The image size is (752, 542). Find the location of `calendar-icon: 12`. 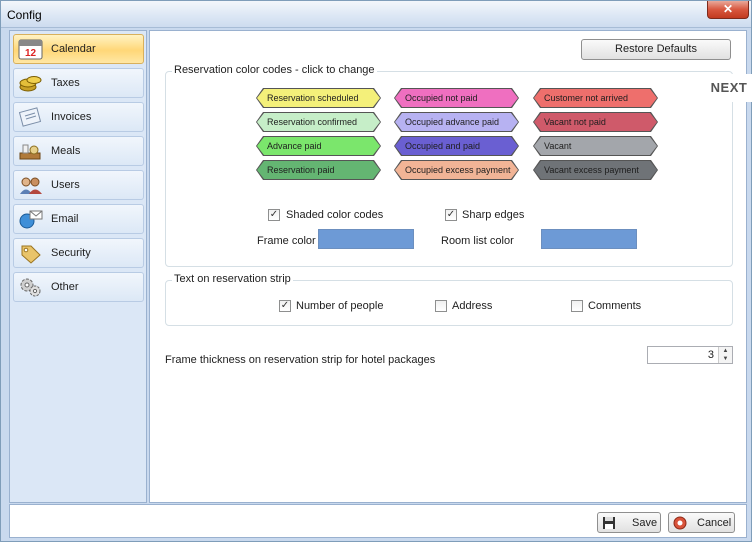

calendar-icon: 12 is located at coordinates (30, 49).